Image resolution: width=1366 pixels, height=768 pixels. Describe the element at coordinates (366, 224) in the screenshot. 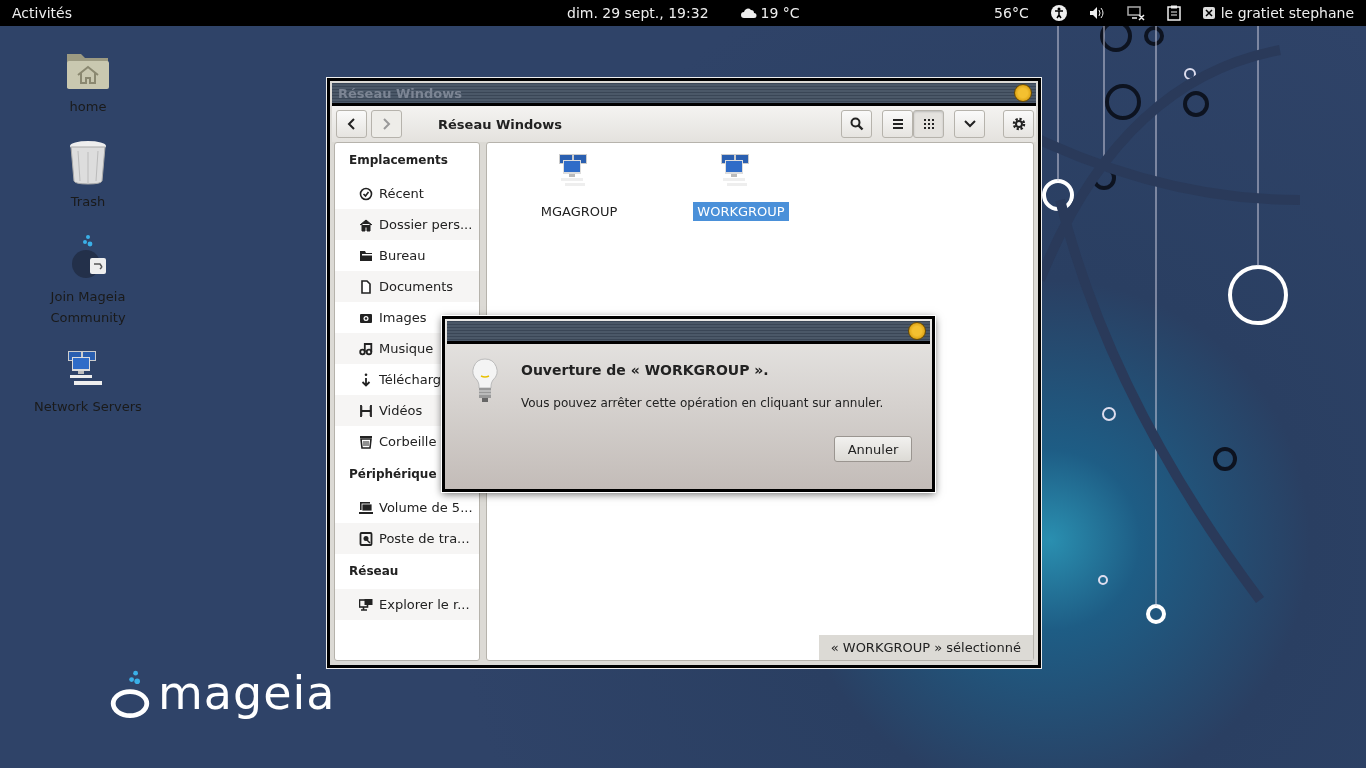

I see `home-icon` at that location.